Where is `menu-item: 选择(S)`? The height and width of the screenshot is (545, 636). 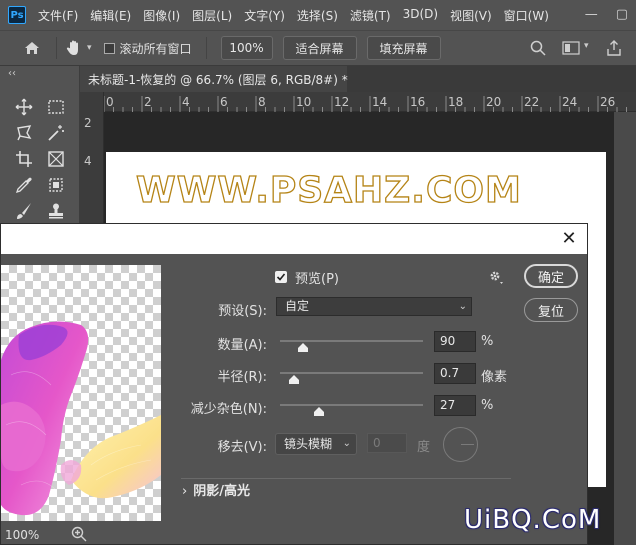 menu-item: 选择(S) is located at coordinates (317, 15).